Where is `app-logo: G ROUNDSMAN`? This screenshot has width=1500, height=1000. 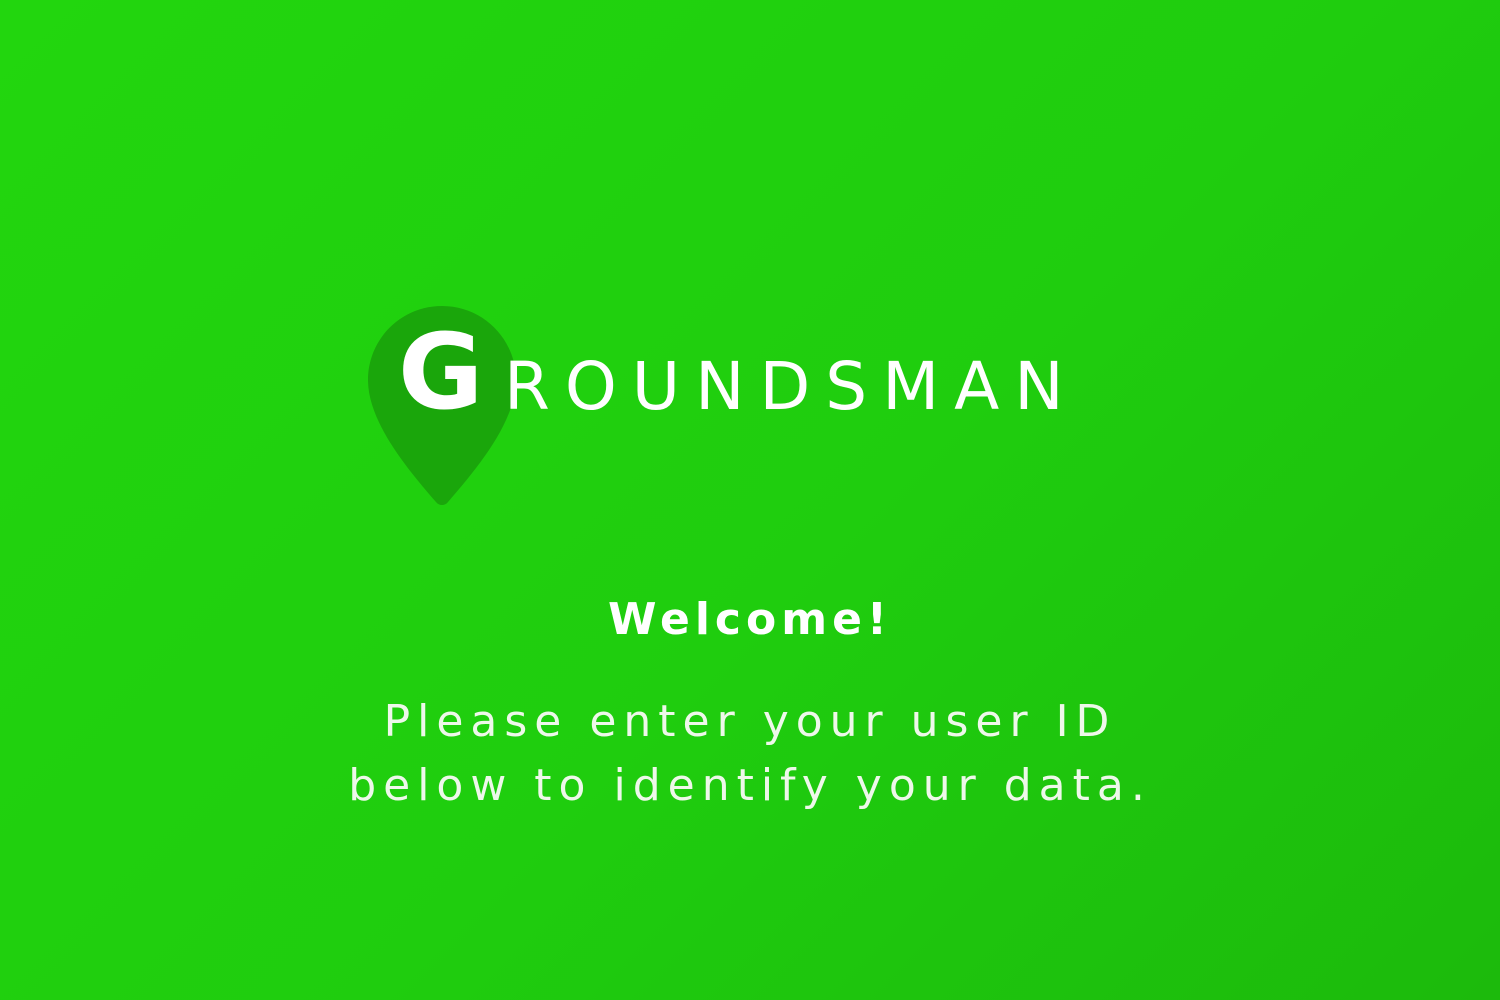
app-logo: G ROUNDSMAN is located at coordinates (768, 411).